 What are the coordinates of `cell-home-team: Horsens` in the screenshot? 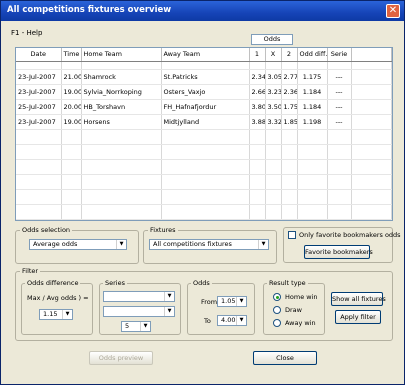 It's located at (121, 122).